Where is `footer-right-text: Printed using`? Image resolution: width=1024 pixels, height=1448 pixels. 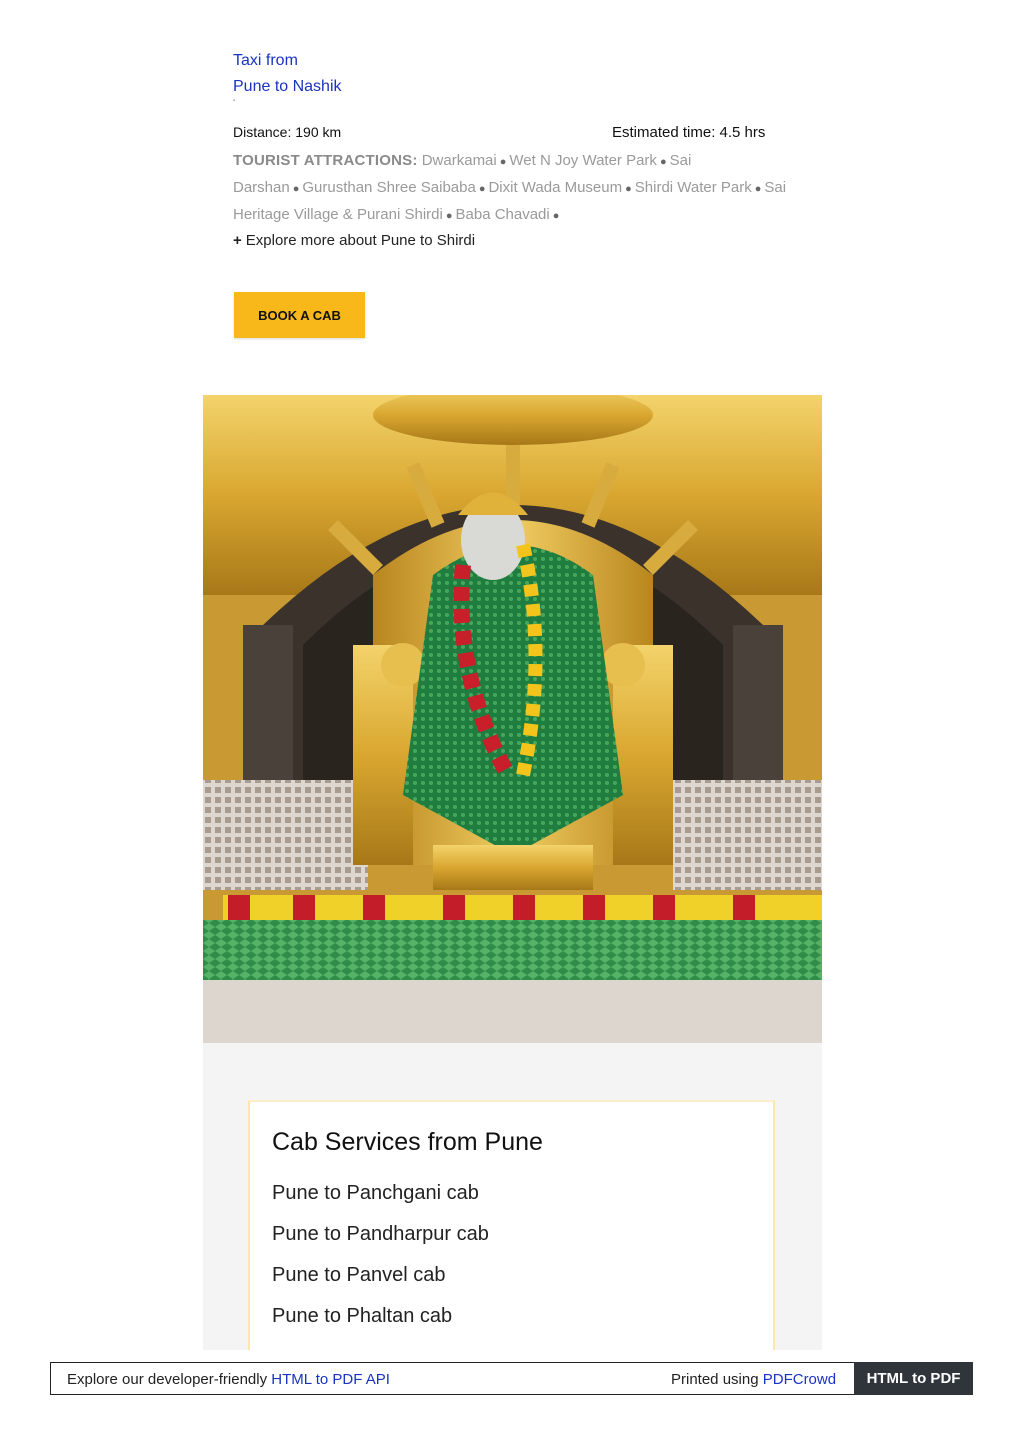
footer-right-text: Printed using is located at coordinates (715, 1379).